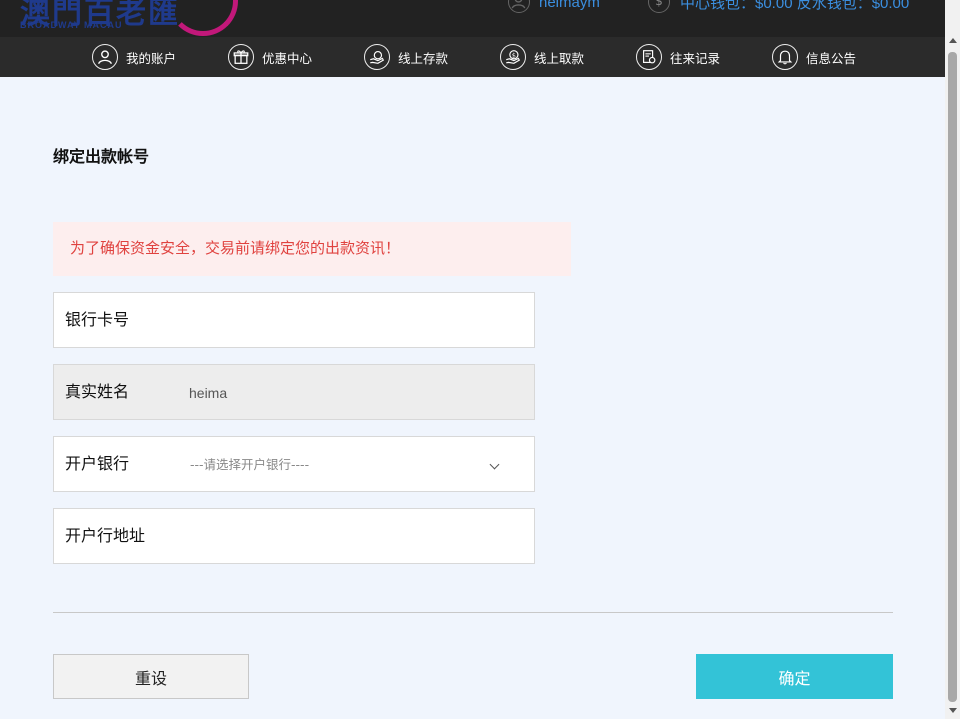 This screenshot has width=960, height=719. What do you see at coordinates (353, 320) in the screenshot?
I see `card-number-input` at bounding box center [353, 320].